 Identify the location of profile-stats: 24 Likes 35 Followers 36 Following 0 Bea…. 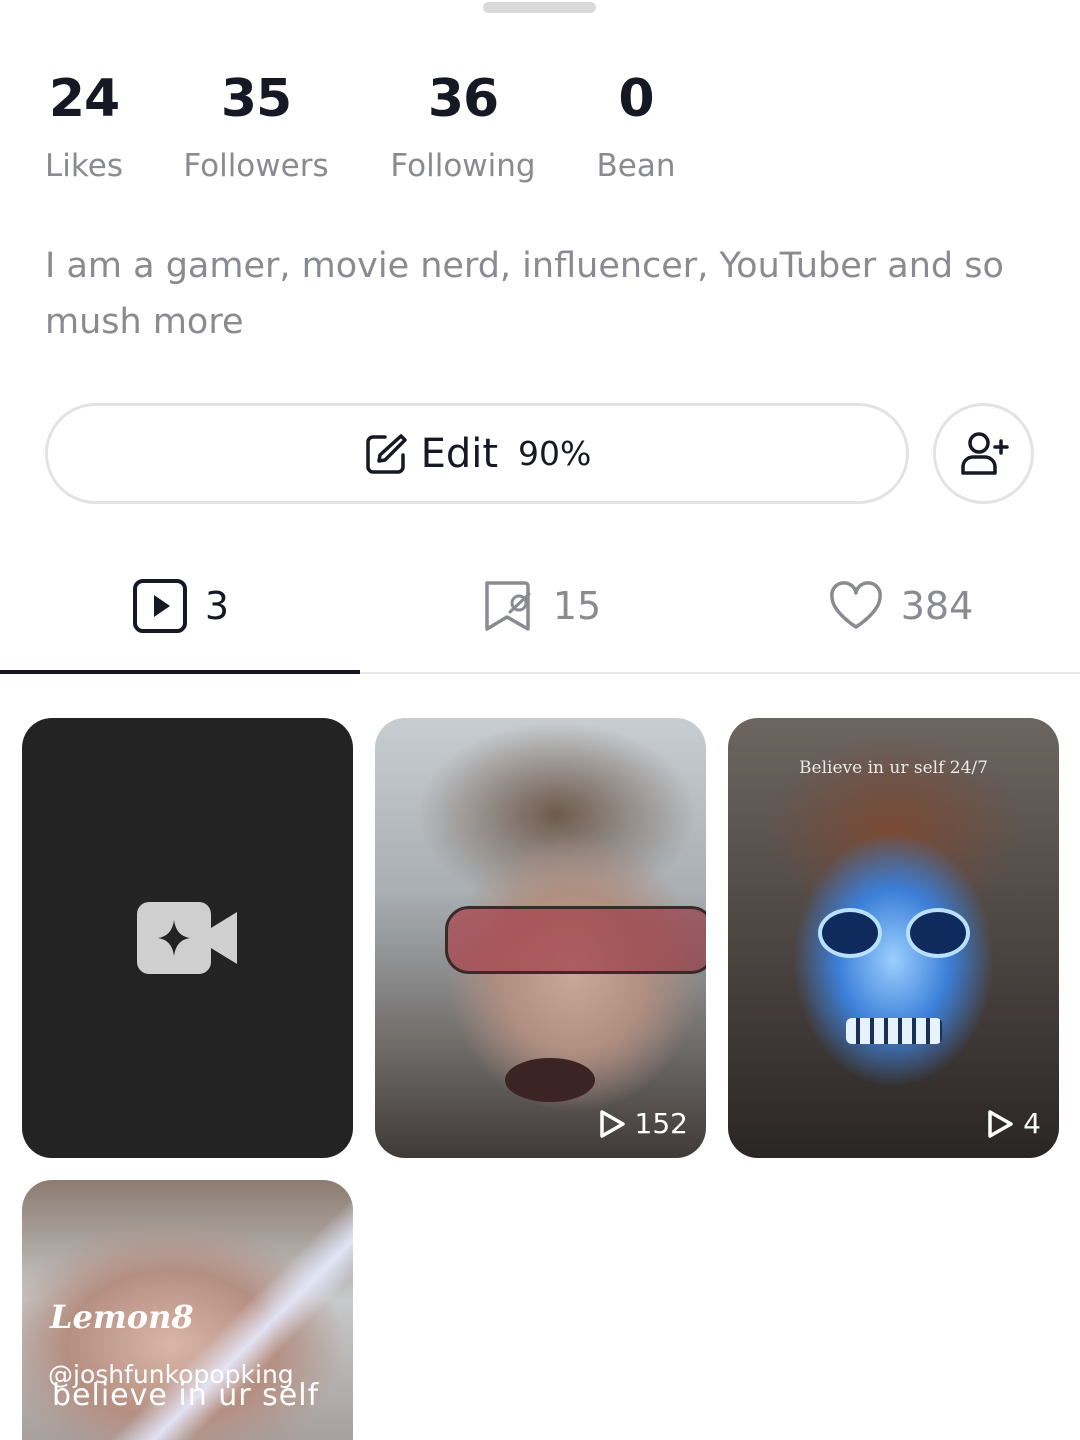
(540, 132).